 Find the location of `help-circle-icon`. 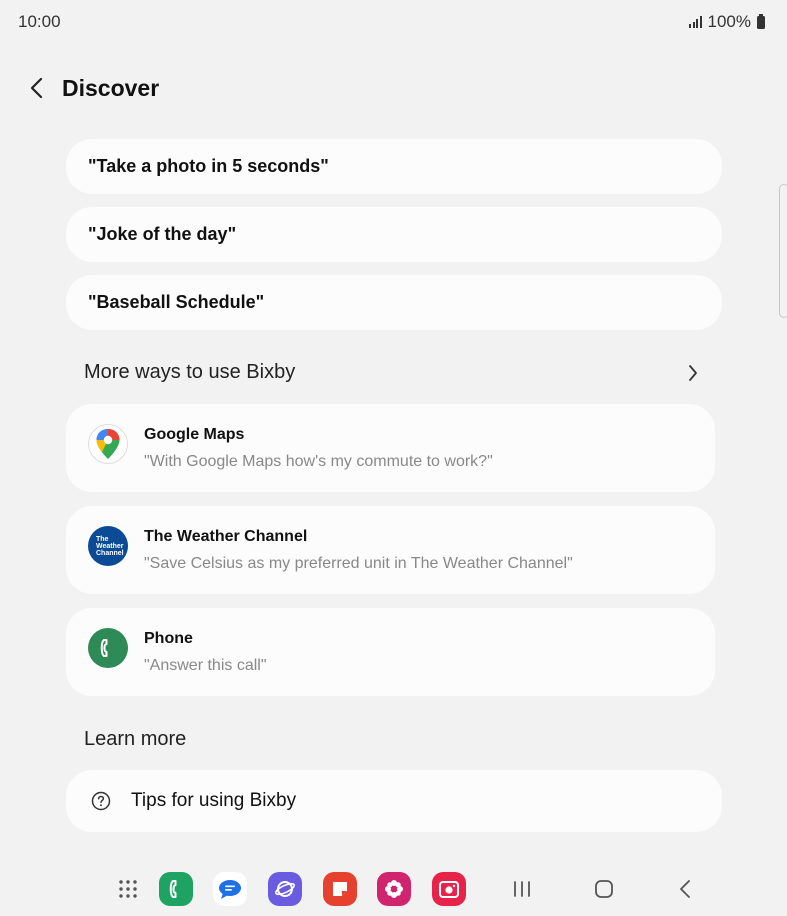

help-circle-icon is located at coordinates (101, 801).